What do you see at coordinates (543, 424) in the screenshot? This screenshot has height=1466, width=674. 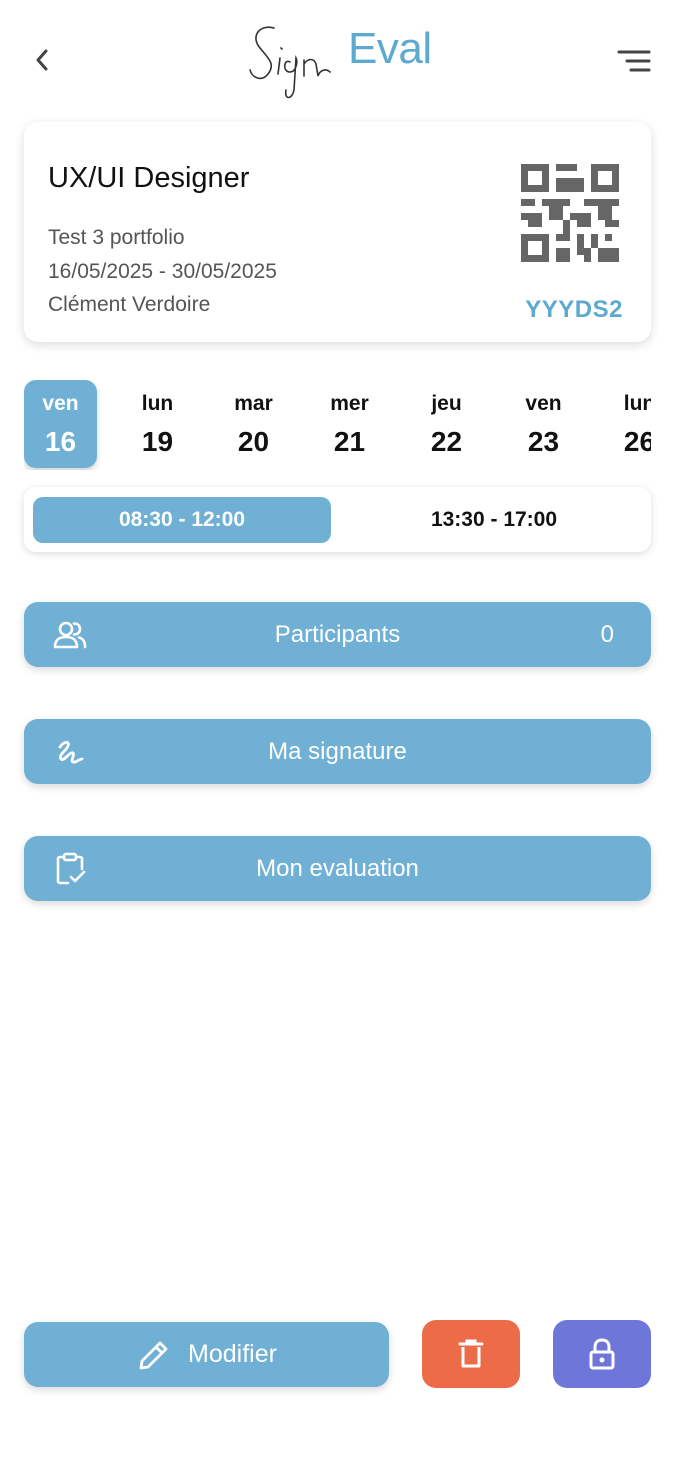 I see `day-item: ven 23` at bounding box center [543, 424].